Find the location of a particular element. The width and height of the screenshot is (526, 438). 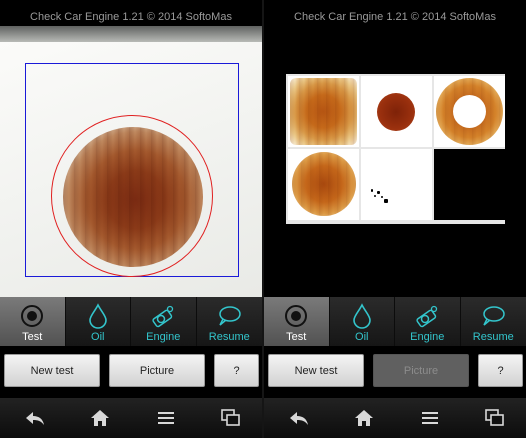

oil-spot-sample is located at coordinates (323, 111).